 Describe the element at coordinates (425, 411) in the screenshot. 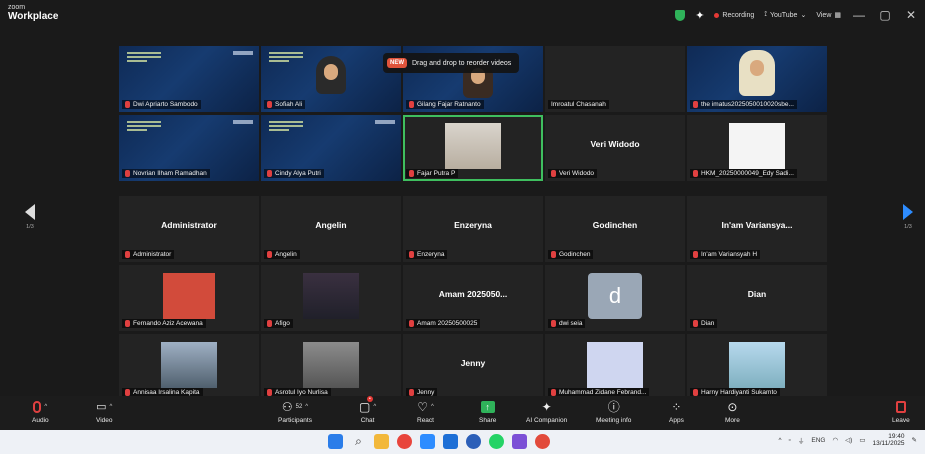

I see `react-button: ♡ ^ React` at that location.